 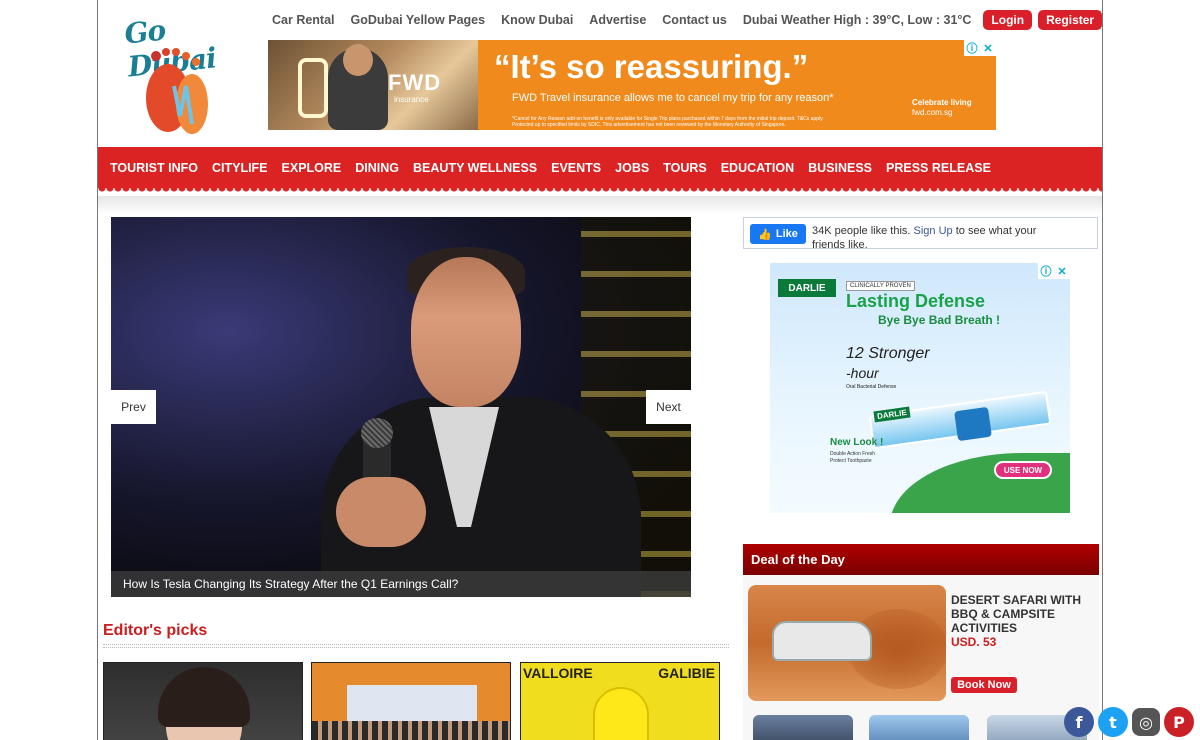 I want to click on toothpaste-cap-shape, so click(x=973, y=424).